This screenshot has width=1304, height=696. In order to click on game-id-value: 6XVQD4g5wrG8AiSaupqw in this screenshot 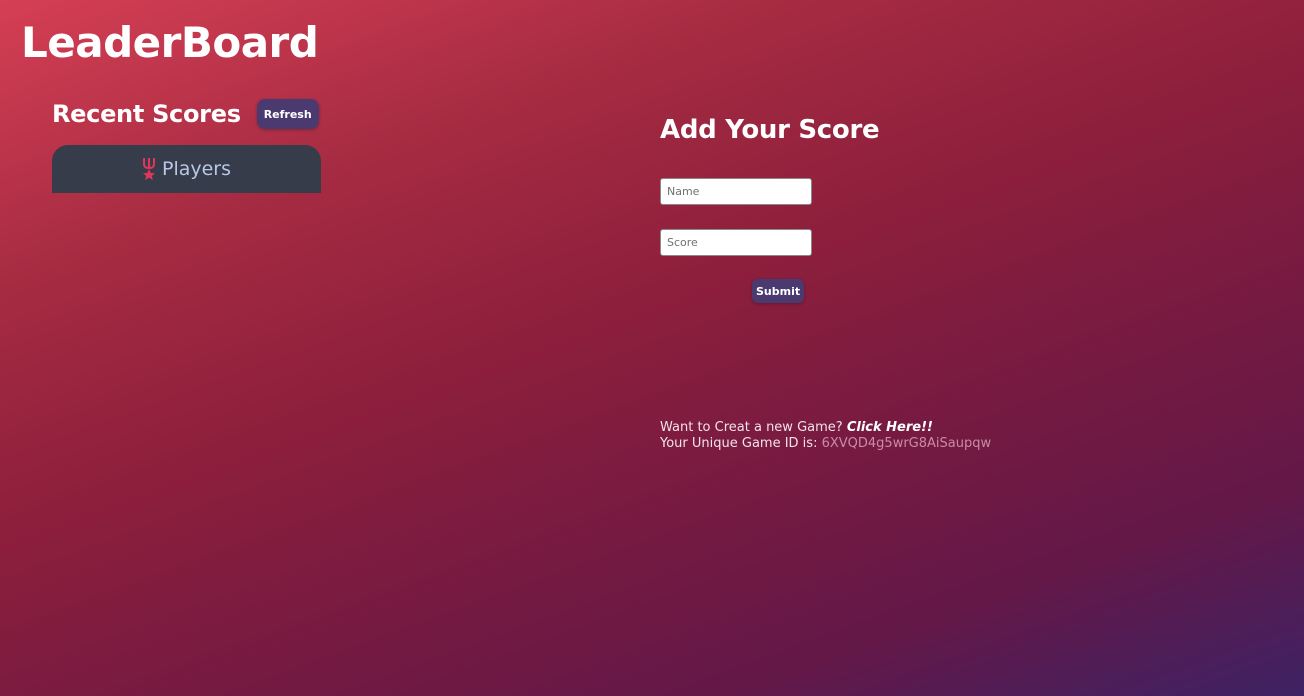, I will do `click(906, 443)`.